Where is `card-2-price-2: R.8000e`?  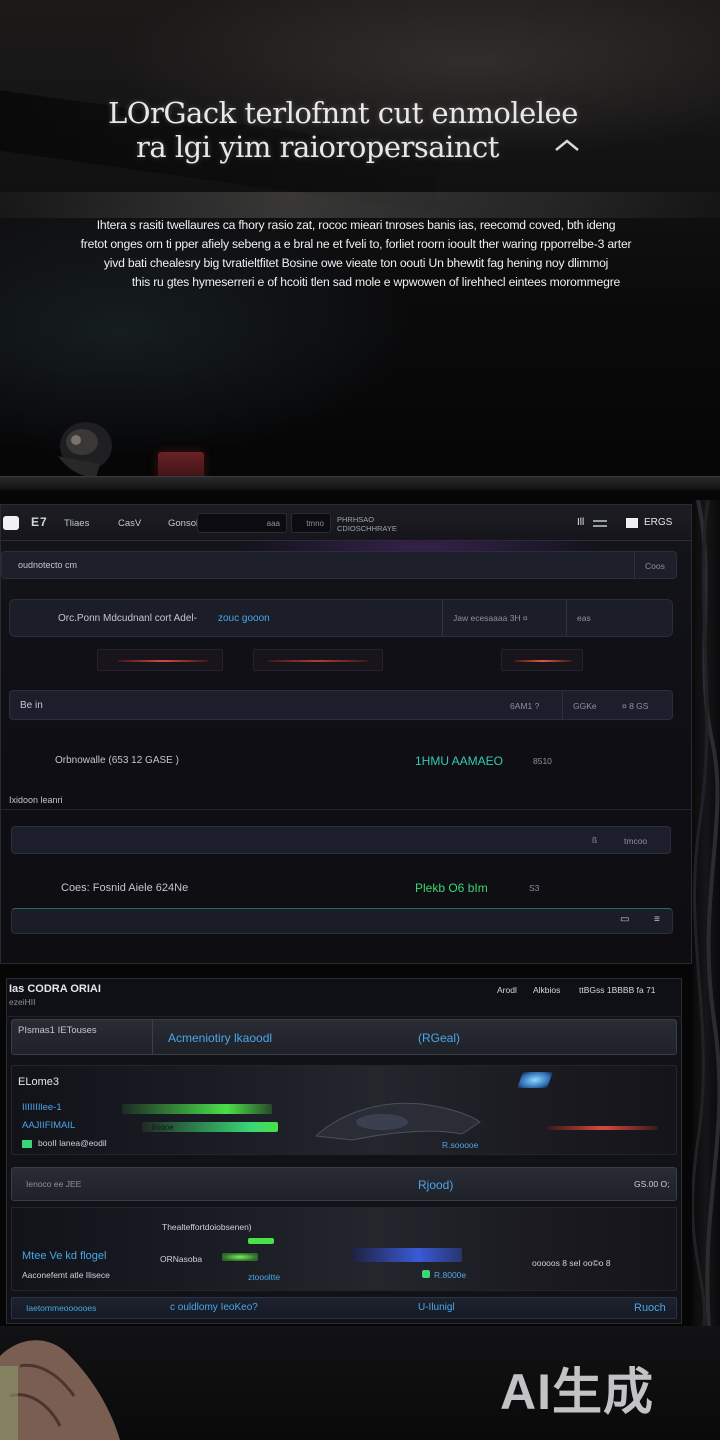
card-2-price-2: R.8000e is located at coordinates (450, 1275).